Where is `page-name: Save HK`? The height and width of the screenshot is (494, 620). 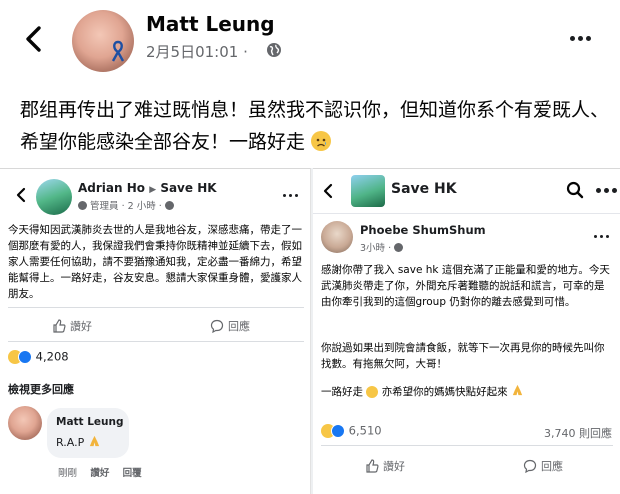 page-name: Save HK is located at coordinates (424, 189).